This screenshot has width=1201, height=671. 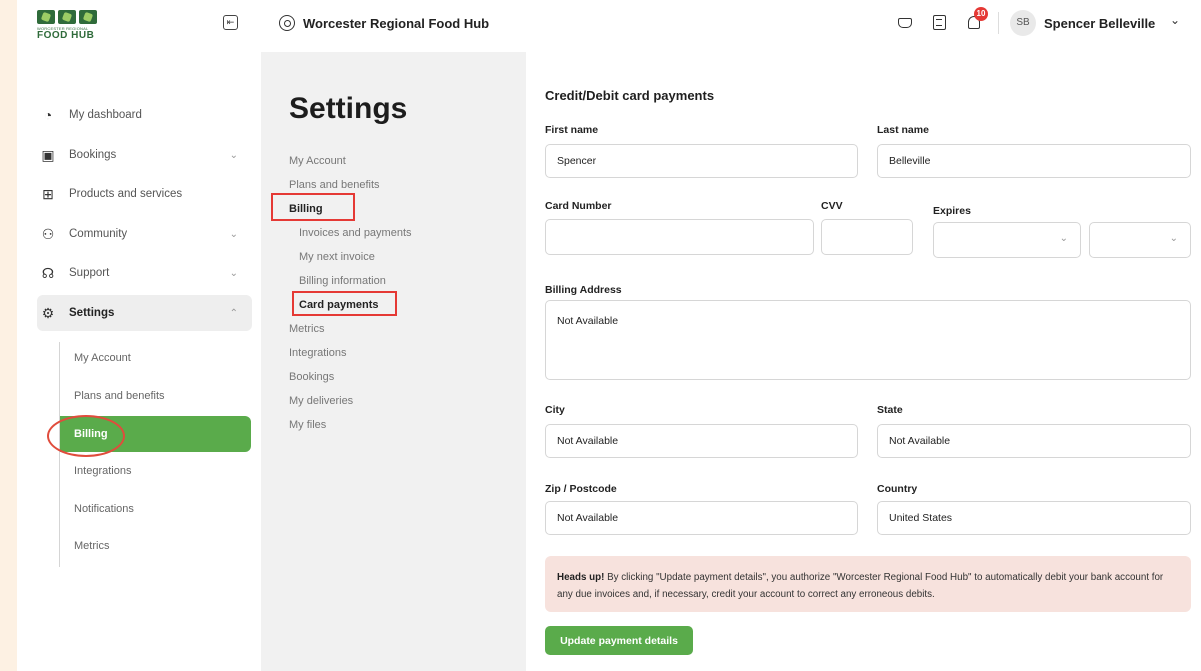 What do you see at coordinates (48, 154) in the screenshot?
I see `calendar-icon: ▣` at bounding box center [48, 154].